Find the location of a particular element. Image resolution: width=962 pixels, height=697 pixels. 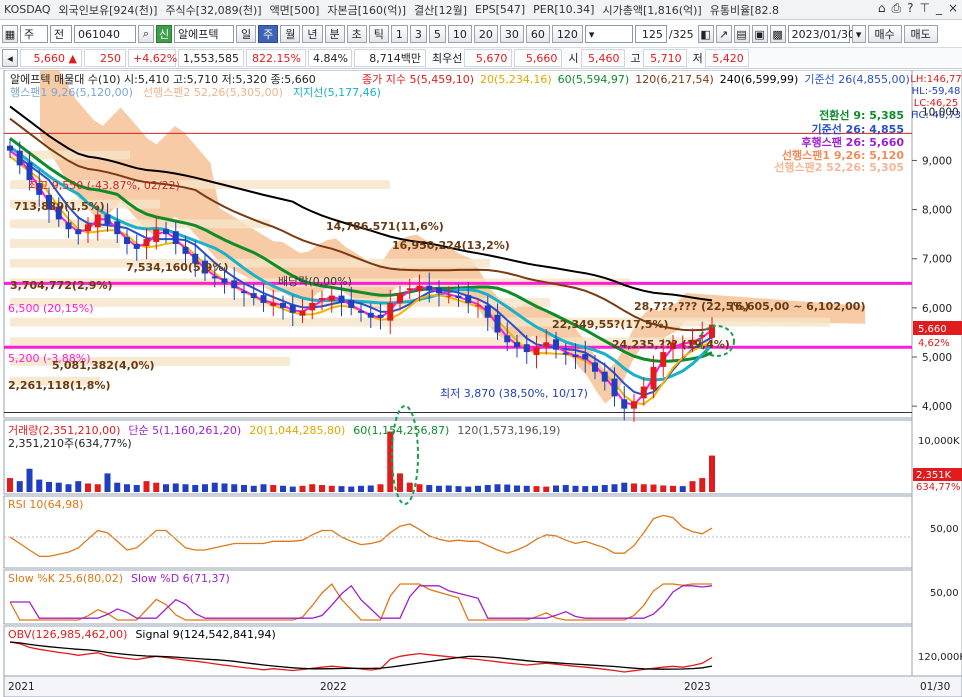

chikou-value: 후행스팬 26: 5,660 is located at coordinates (852, 142).